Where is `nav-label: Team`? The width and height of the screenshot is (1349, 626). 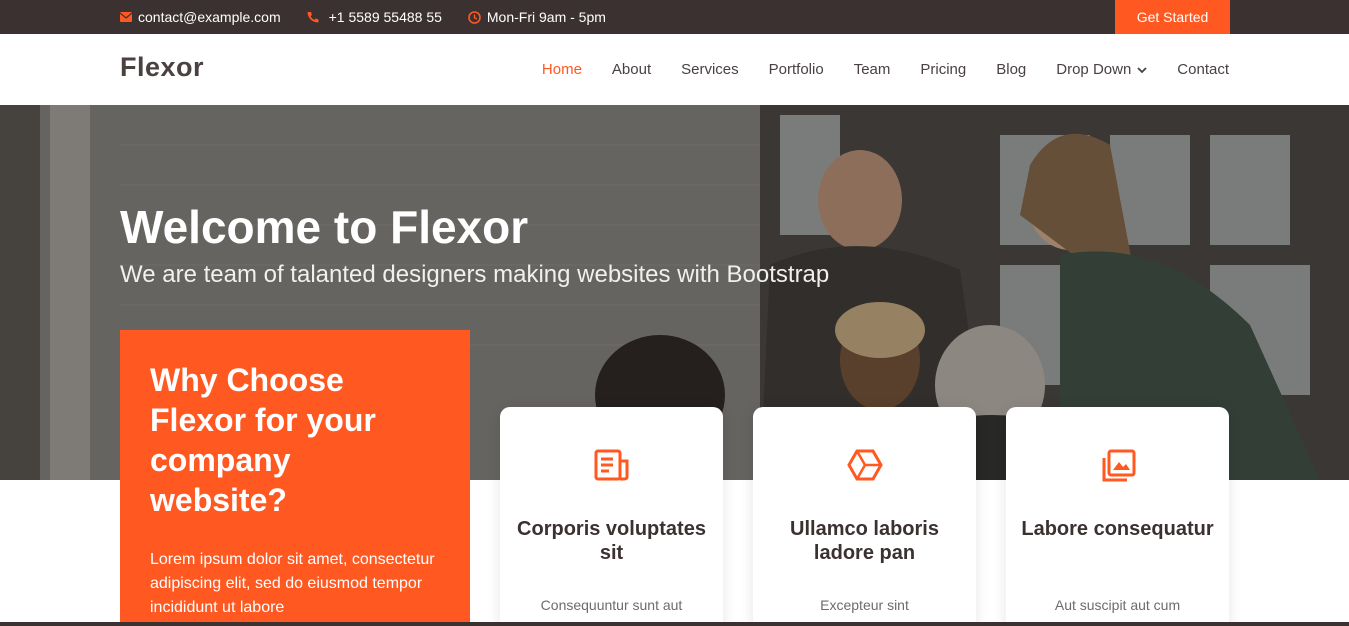 nav-label: Team is located at coordinates (872, 69).